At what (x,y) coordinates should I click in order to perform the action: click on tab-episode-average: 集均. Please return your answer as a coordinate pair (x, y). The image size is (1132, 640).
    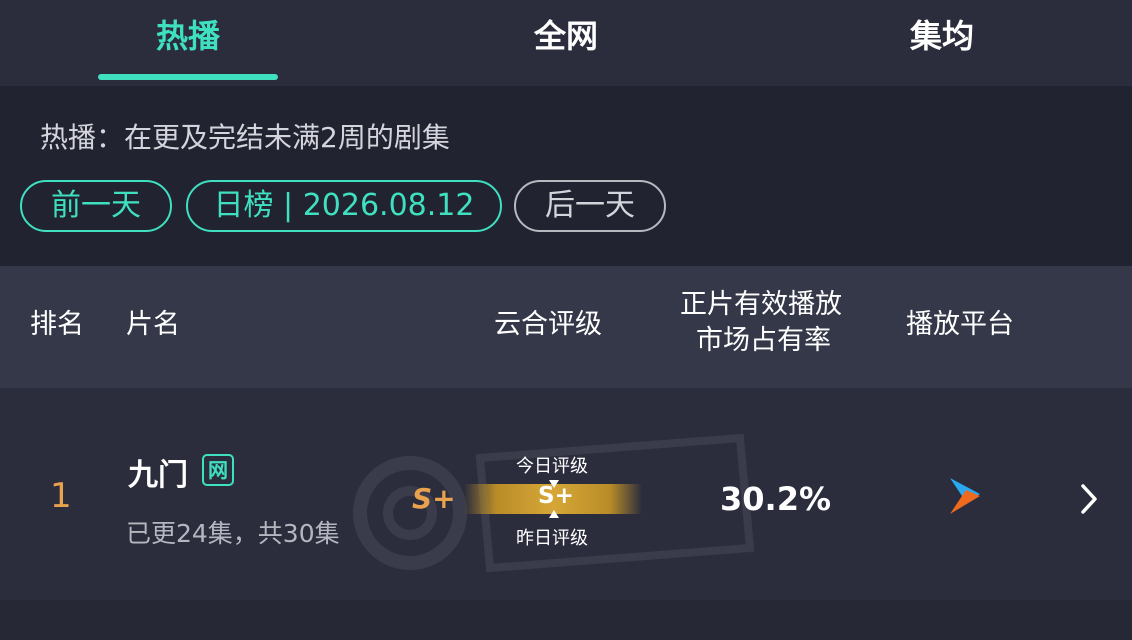
    Looking at the image, I should click on (942, 36).